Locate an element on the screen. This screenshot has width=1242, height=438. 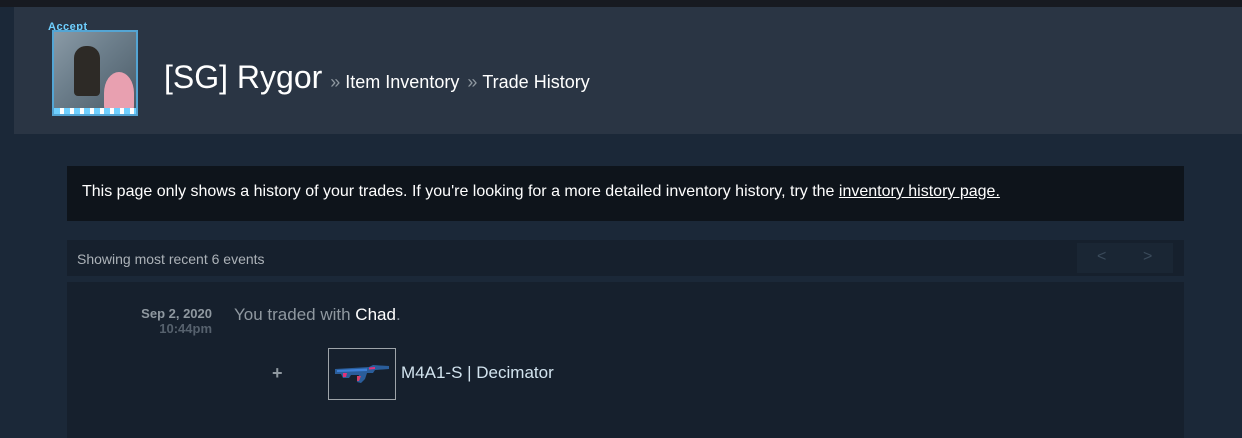
breadcrumb-trade-history: Trade History is located at coordinates (536, 82).